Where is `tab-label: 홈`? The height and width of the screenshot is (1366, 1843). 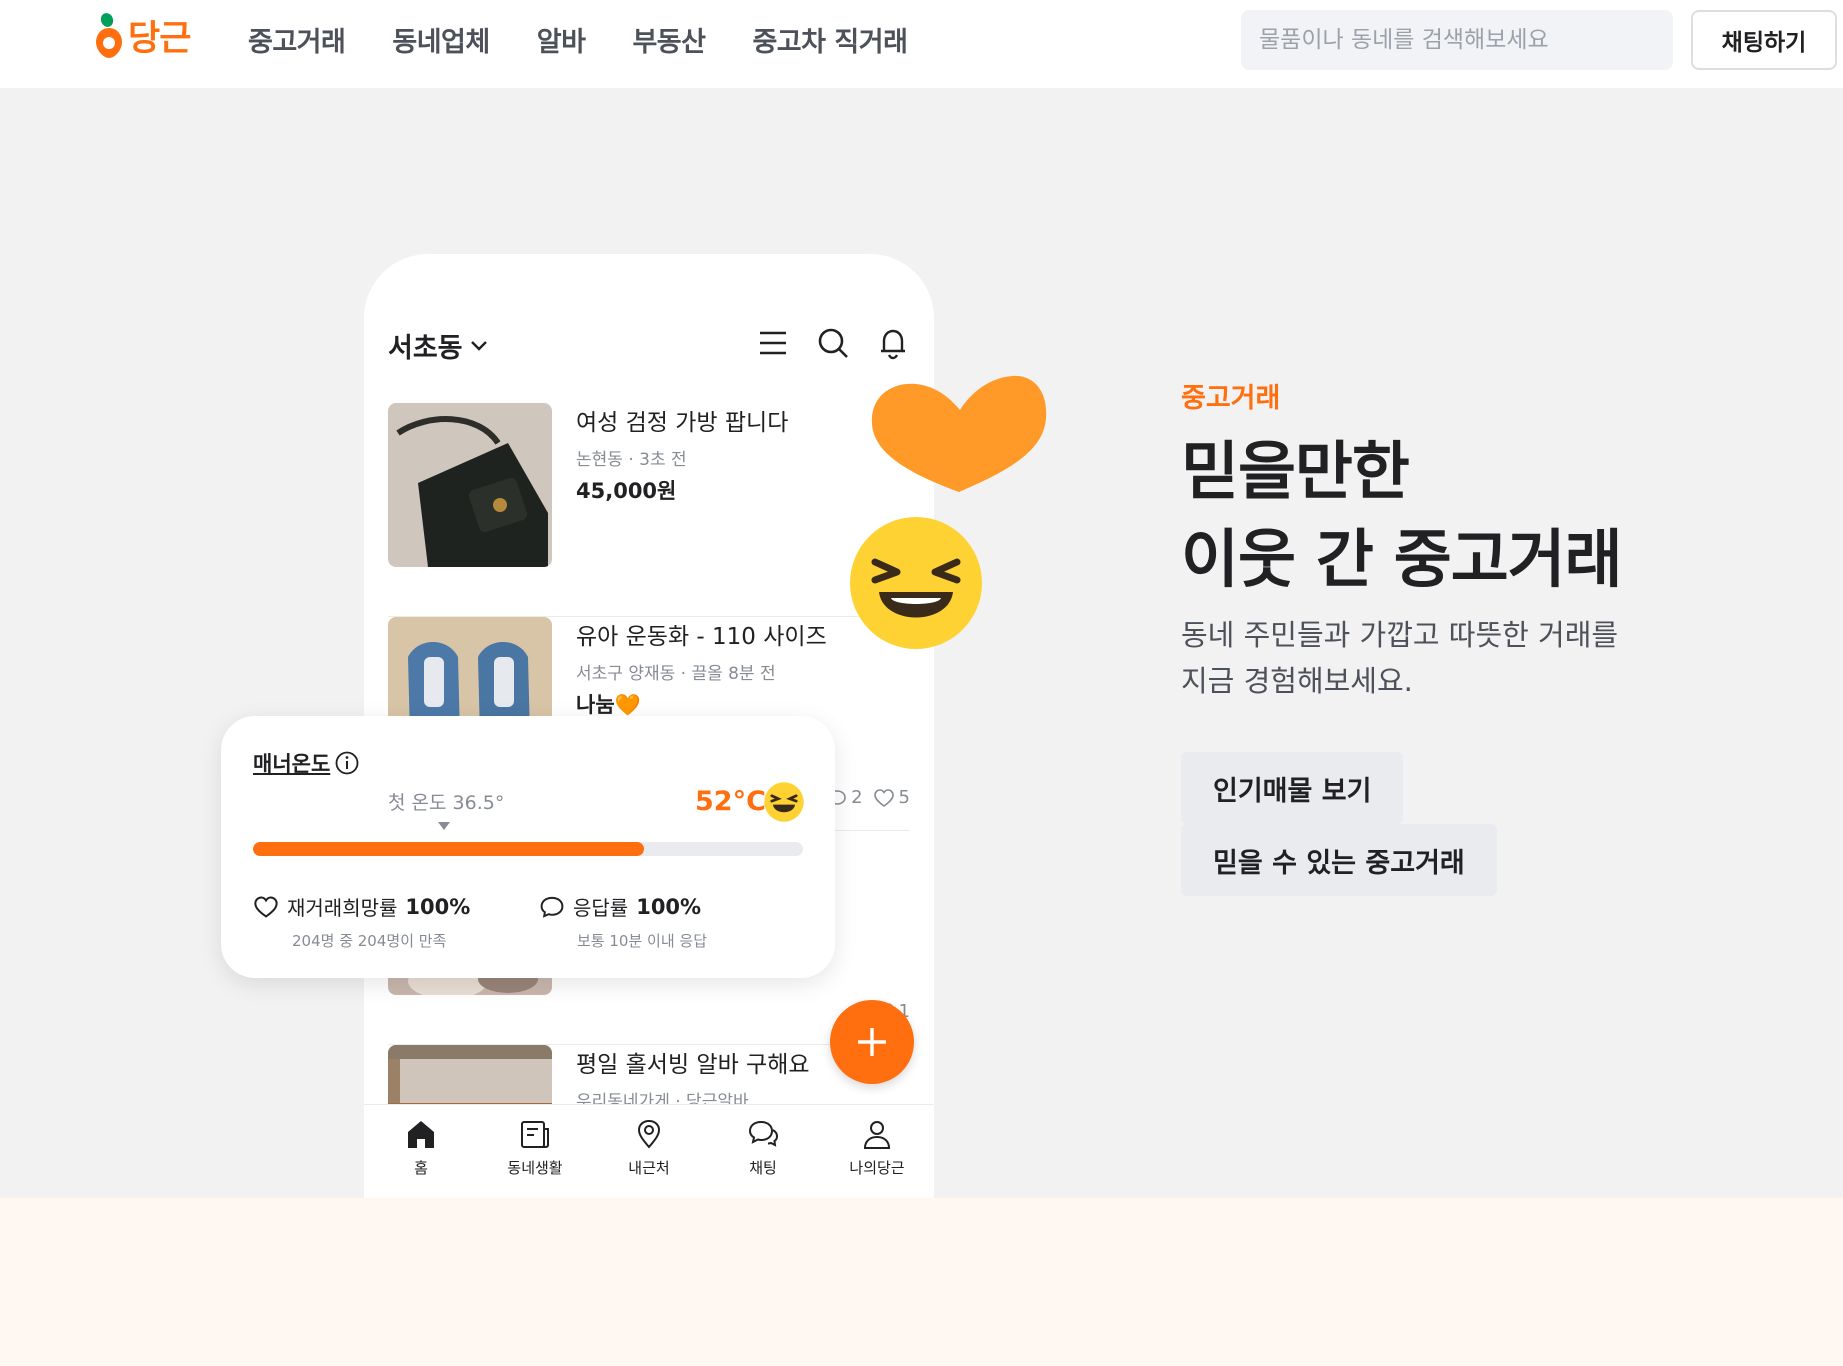
tab-label: 홈 is located at coordinates (421, 1168).